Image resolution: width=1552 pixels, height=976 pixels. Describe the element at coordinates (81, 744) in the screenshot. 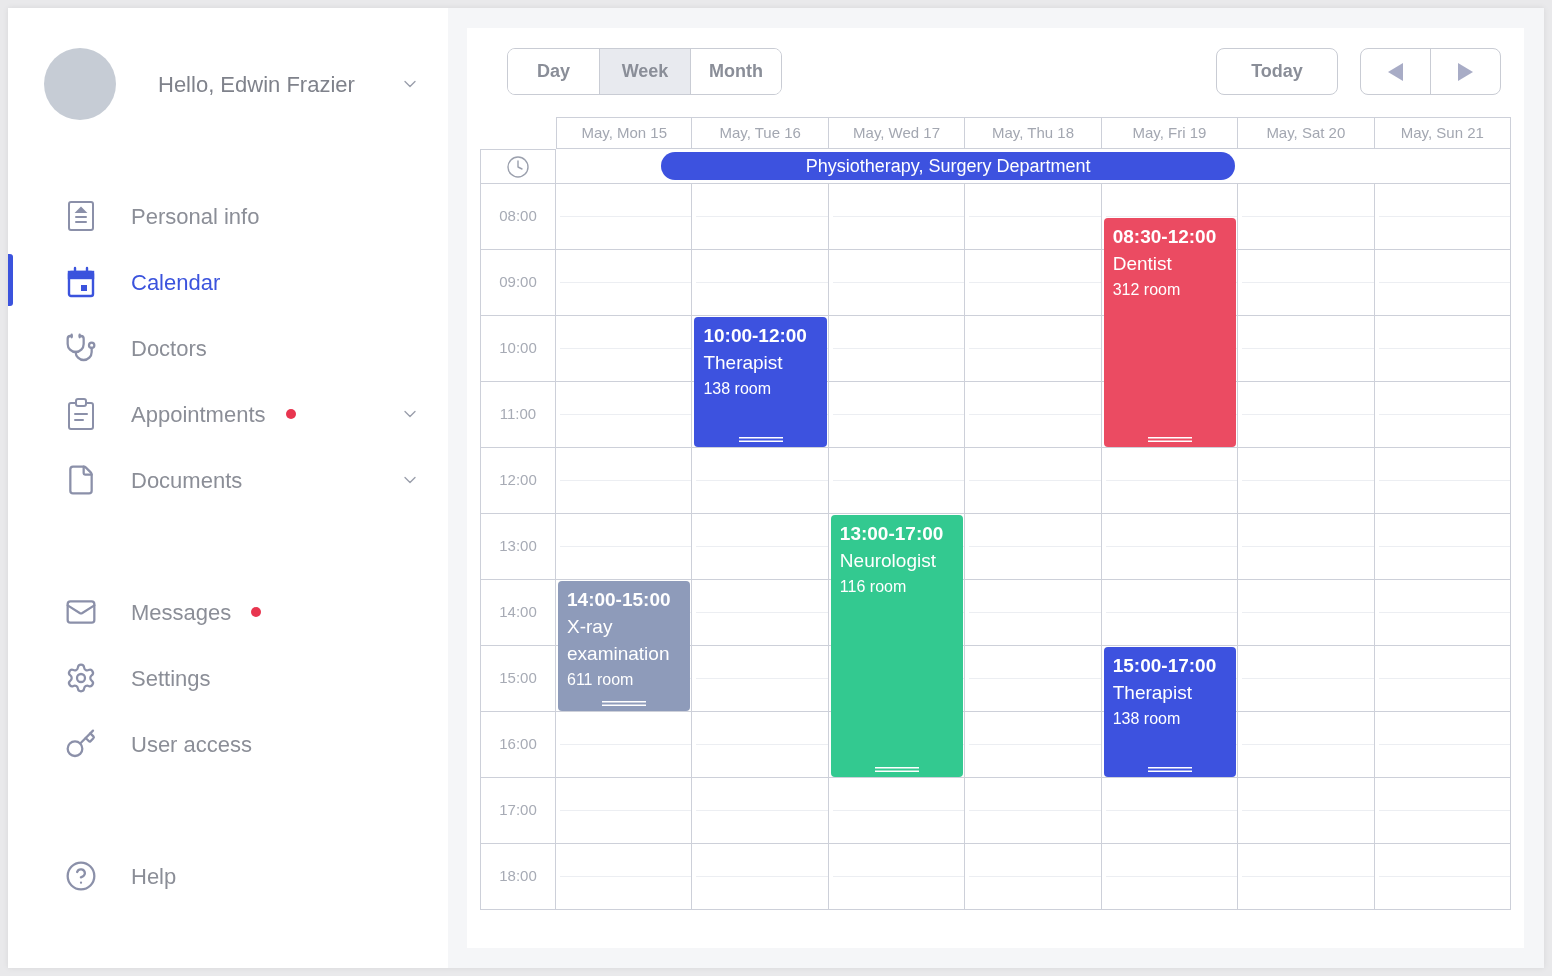

I see `key-icon` at that location.